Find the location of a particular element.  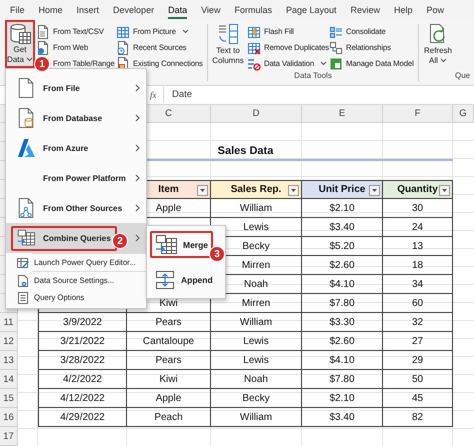

group-label: Data Tools is located at coordinates (313, 76).